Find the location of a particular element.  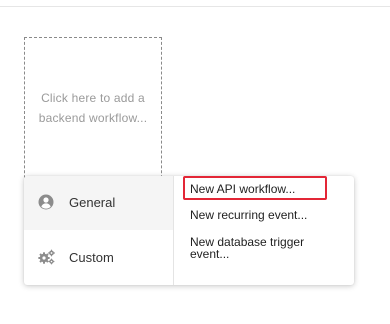

category-custom-label: Custom is located at coordinates (91, 257).